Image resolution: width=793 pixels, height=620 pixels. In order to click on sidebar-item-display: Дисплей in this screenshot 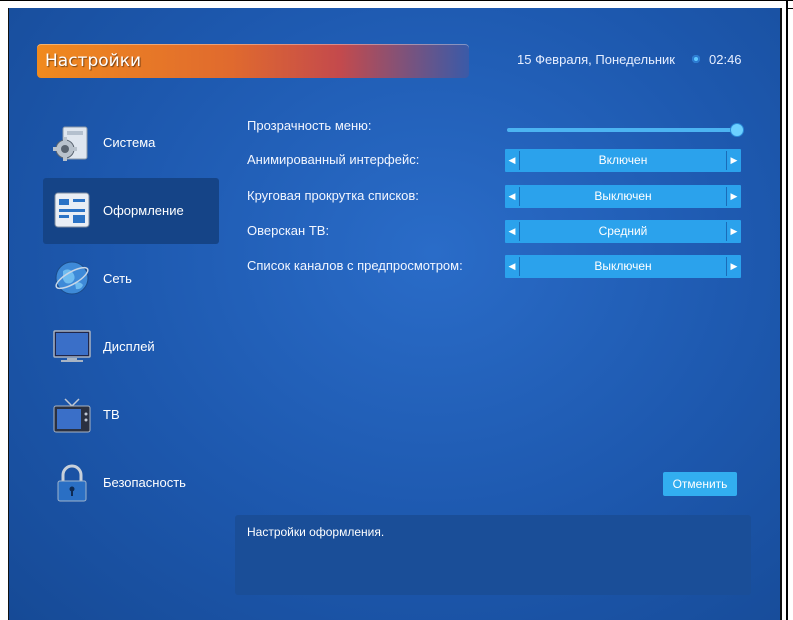, I will do `click(131, 347)`.